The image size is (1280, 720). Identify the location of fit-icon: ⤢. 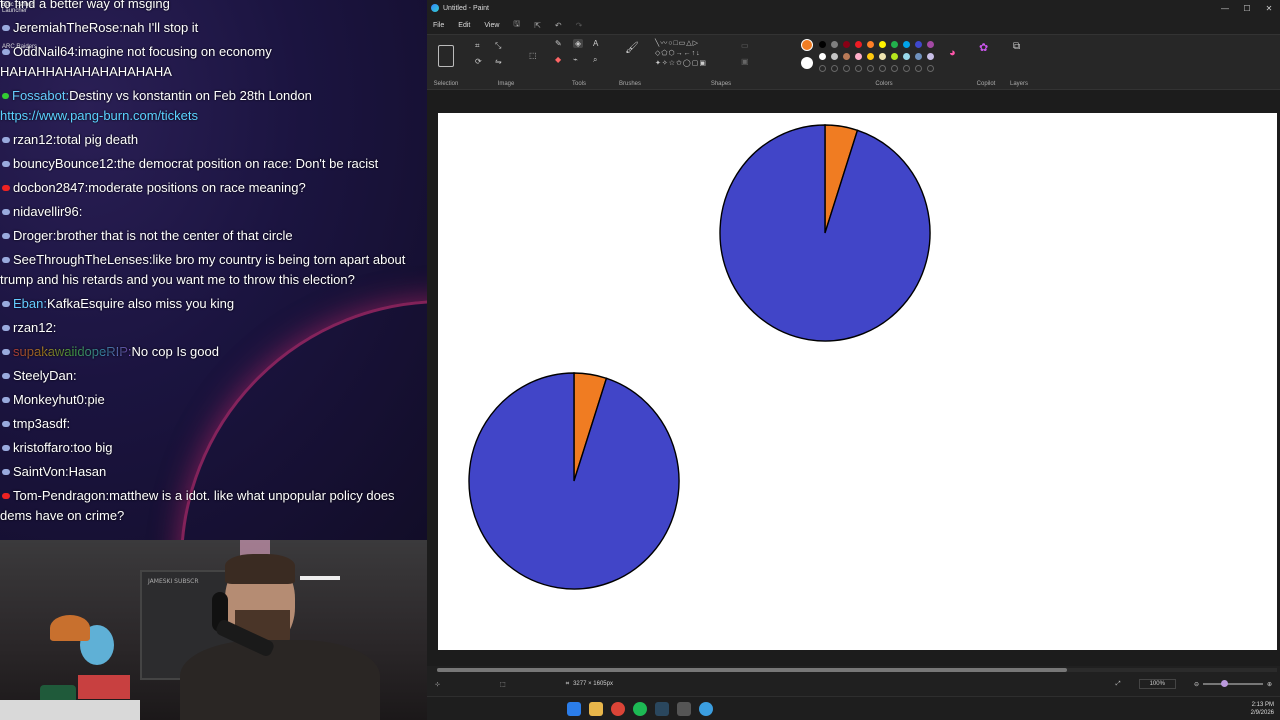
(1118, 684).